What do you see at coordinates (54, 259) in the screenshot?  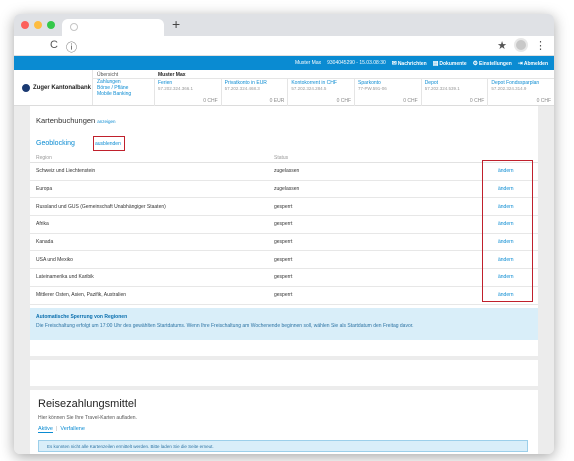 I see `region-cell: USA und Mexiko` at bounding box center [54, 259].